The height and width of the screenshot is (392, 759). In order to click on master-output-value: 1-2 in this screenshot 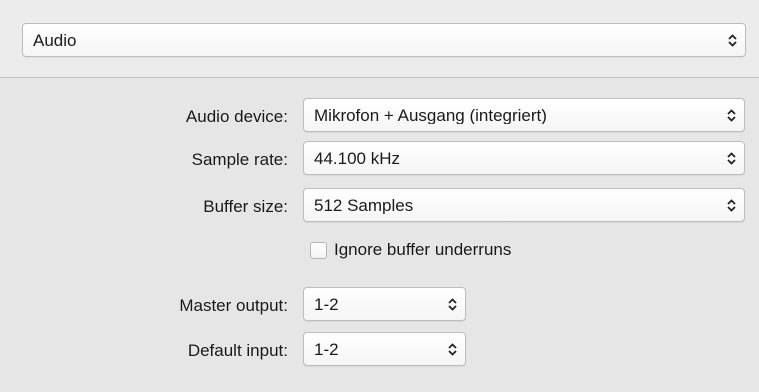, I will do `click(326, 304)`.